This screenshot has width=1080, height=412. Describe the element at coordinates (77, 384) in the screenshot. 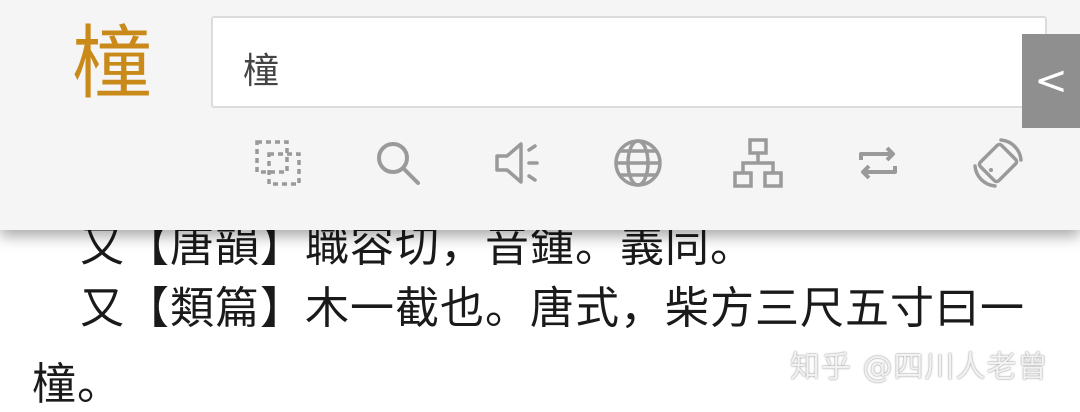

I see `document-line-end: 橦。` at that location.